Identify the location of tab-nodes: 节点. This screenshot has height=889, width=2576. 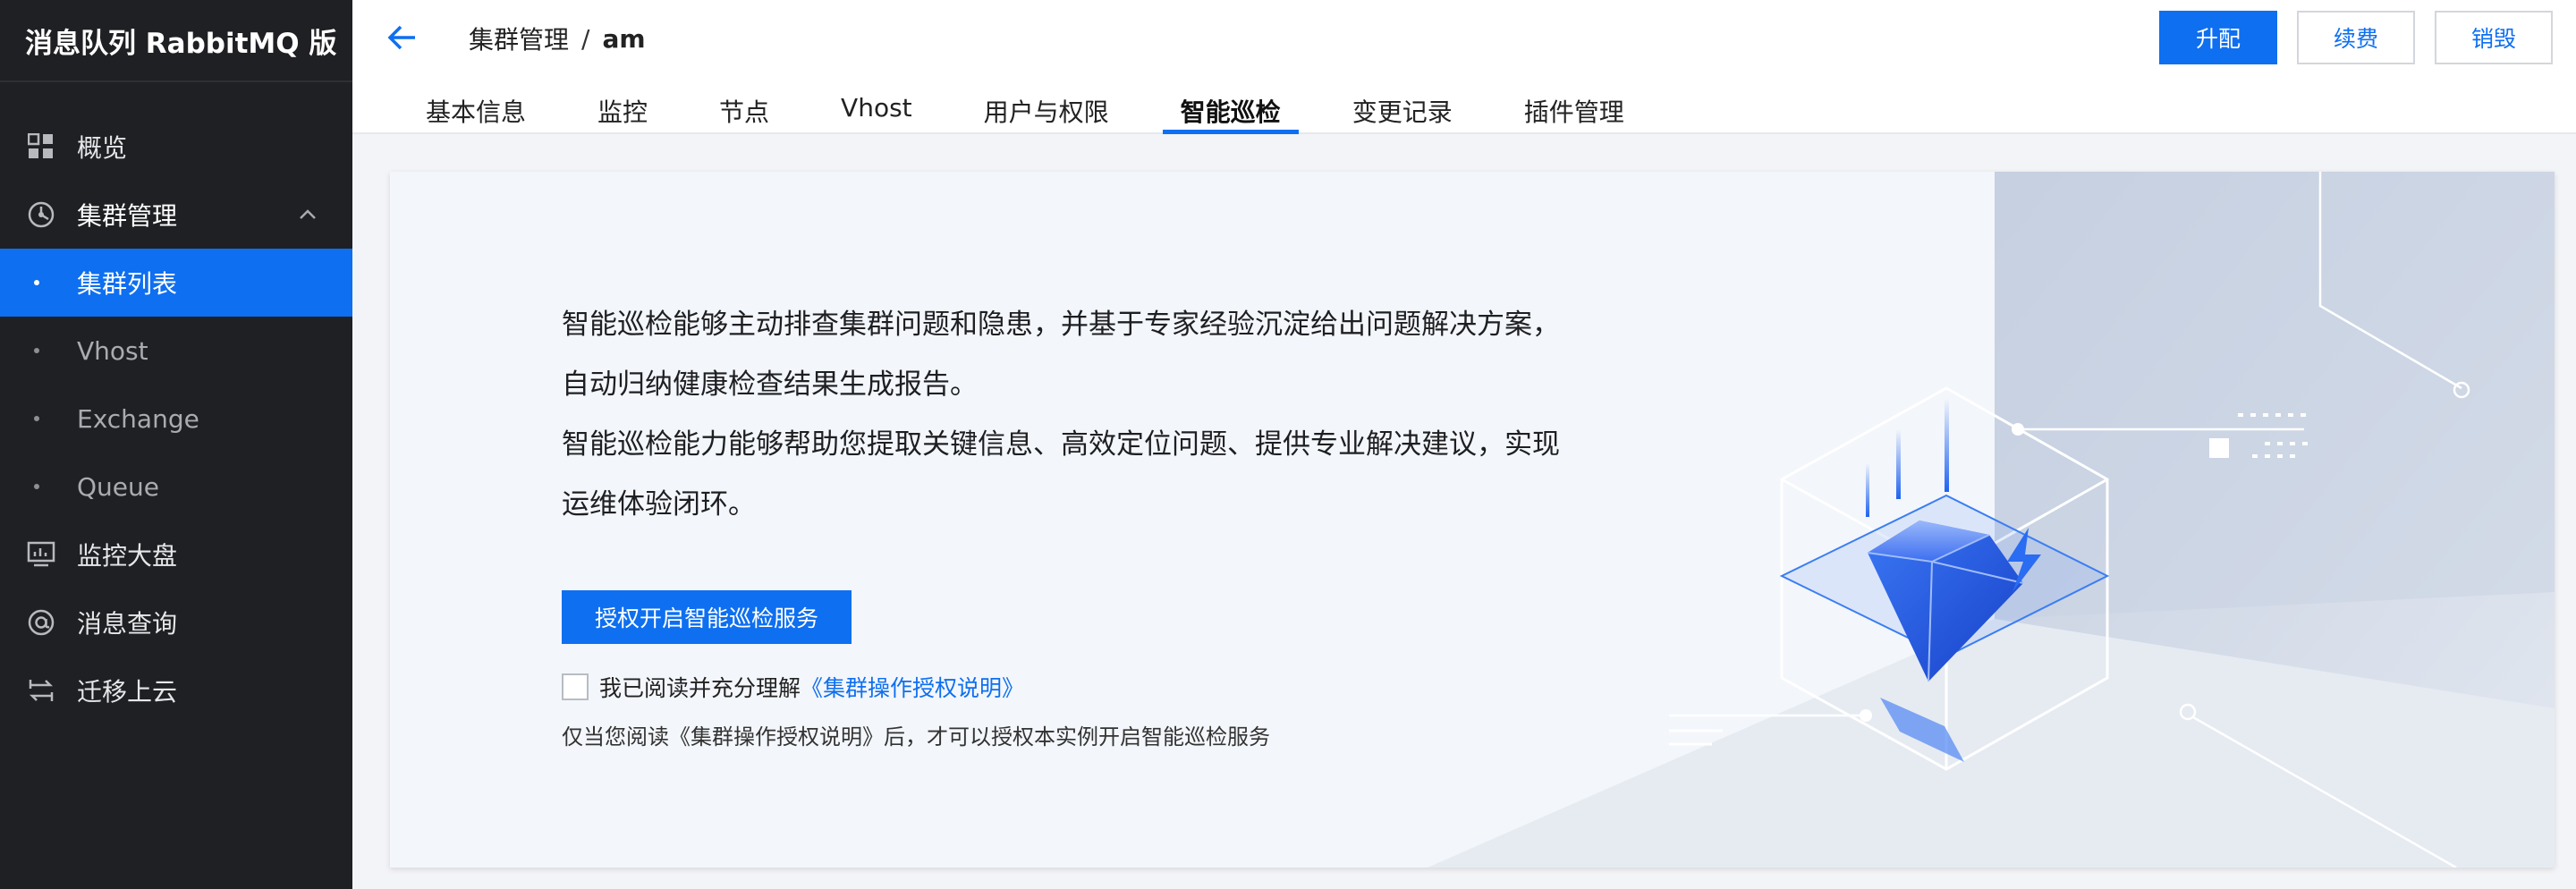
(744, 110).